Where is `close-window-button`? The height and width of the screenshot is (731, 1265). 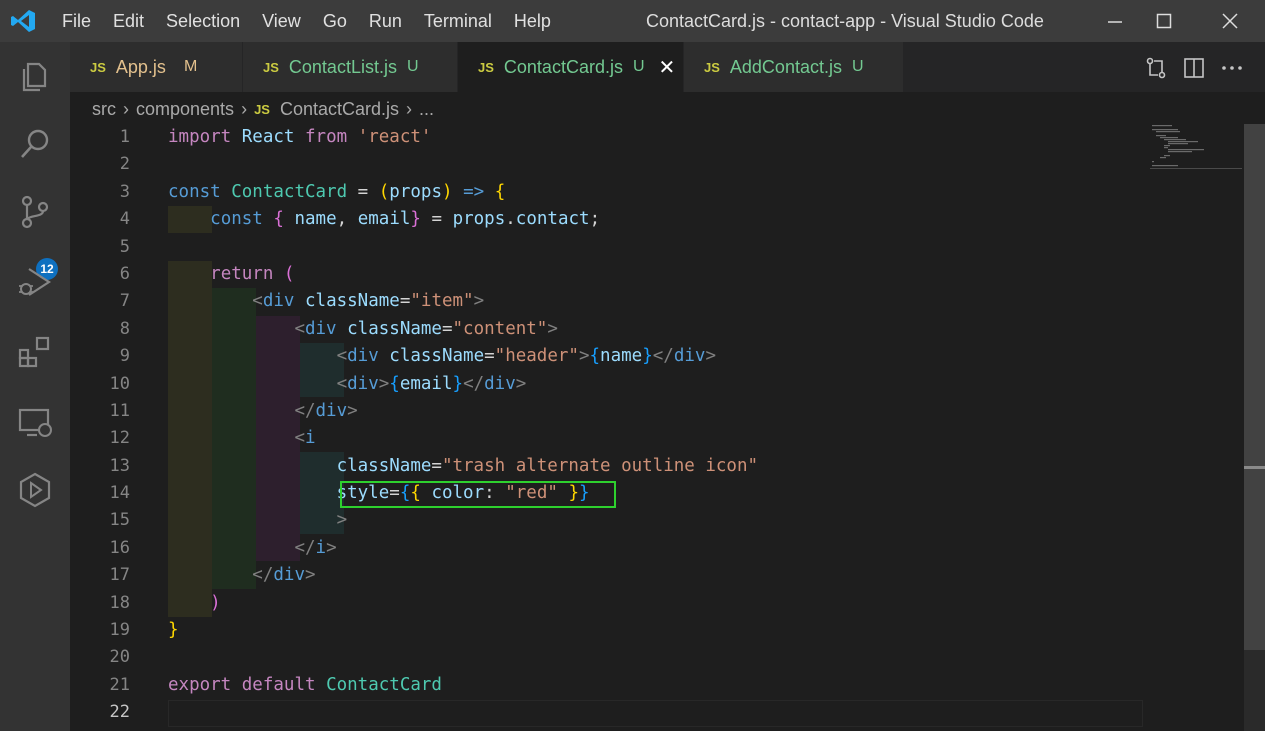
close-window-button is located at coordinates (1230, 21).